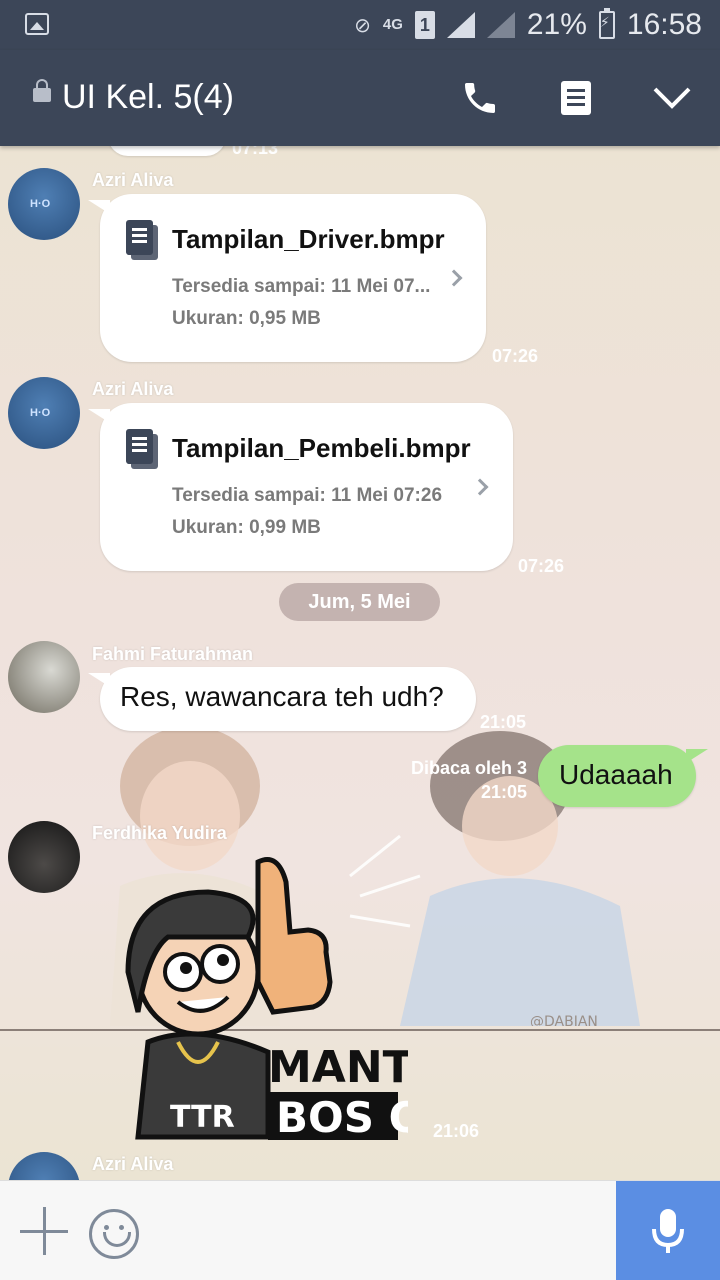 The image size is (720, 1280). Describe the element at coordinates (173, 654) in the screenshot. I see `sender-name: Fahmi Faturahman` at that location.